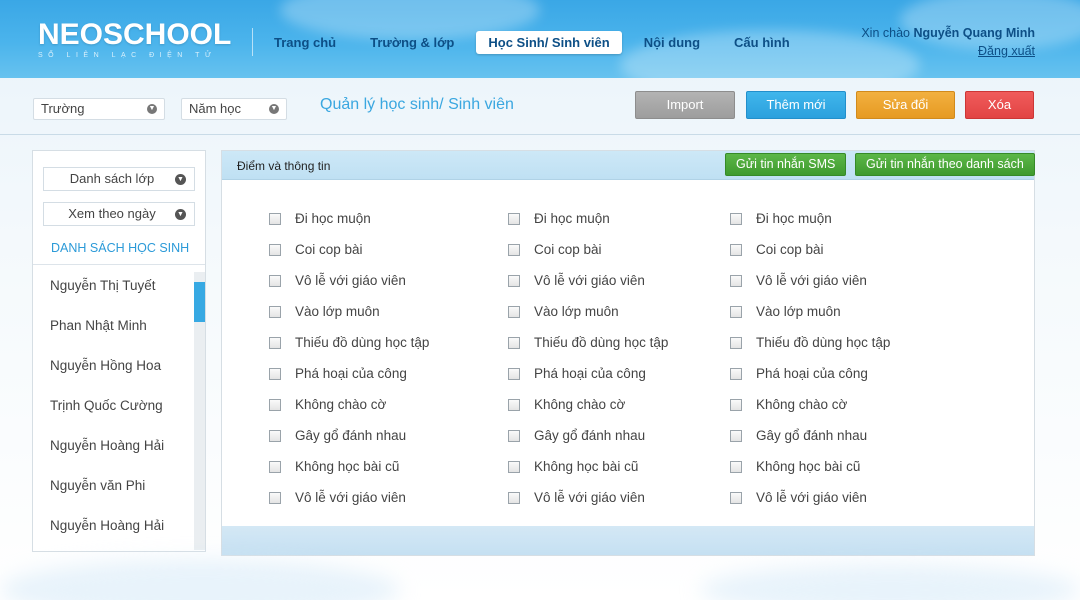 The image size is (1080, 600). What do you see at coordinates (113, 366) in the screenshot?
I see `student-item: Nguyễn Hồng Hoa` at bounding box center [113, 366].